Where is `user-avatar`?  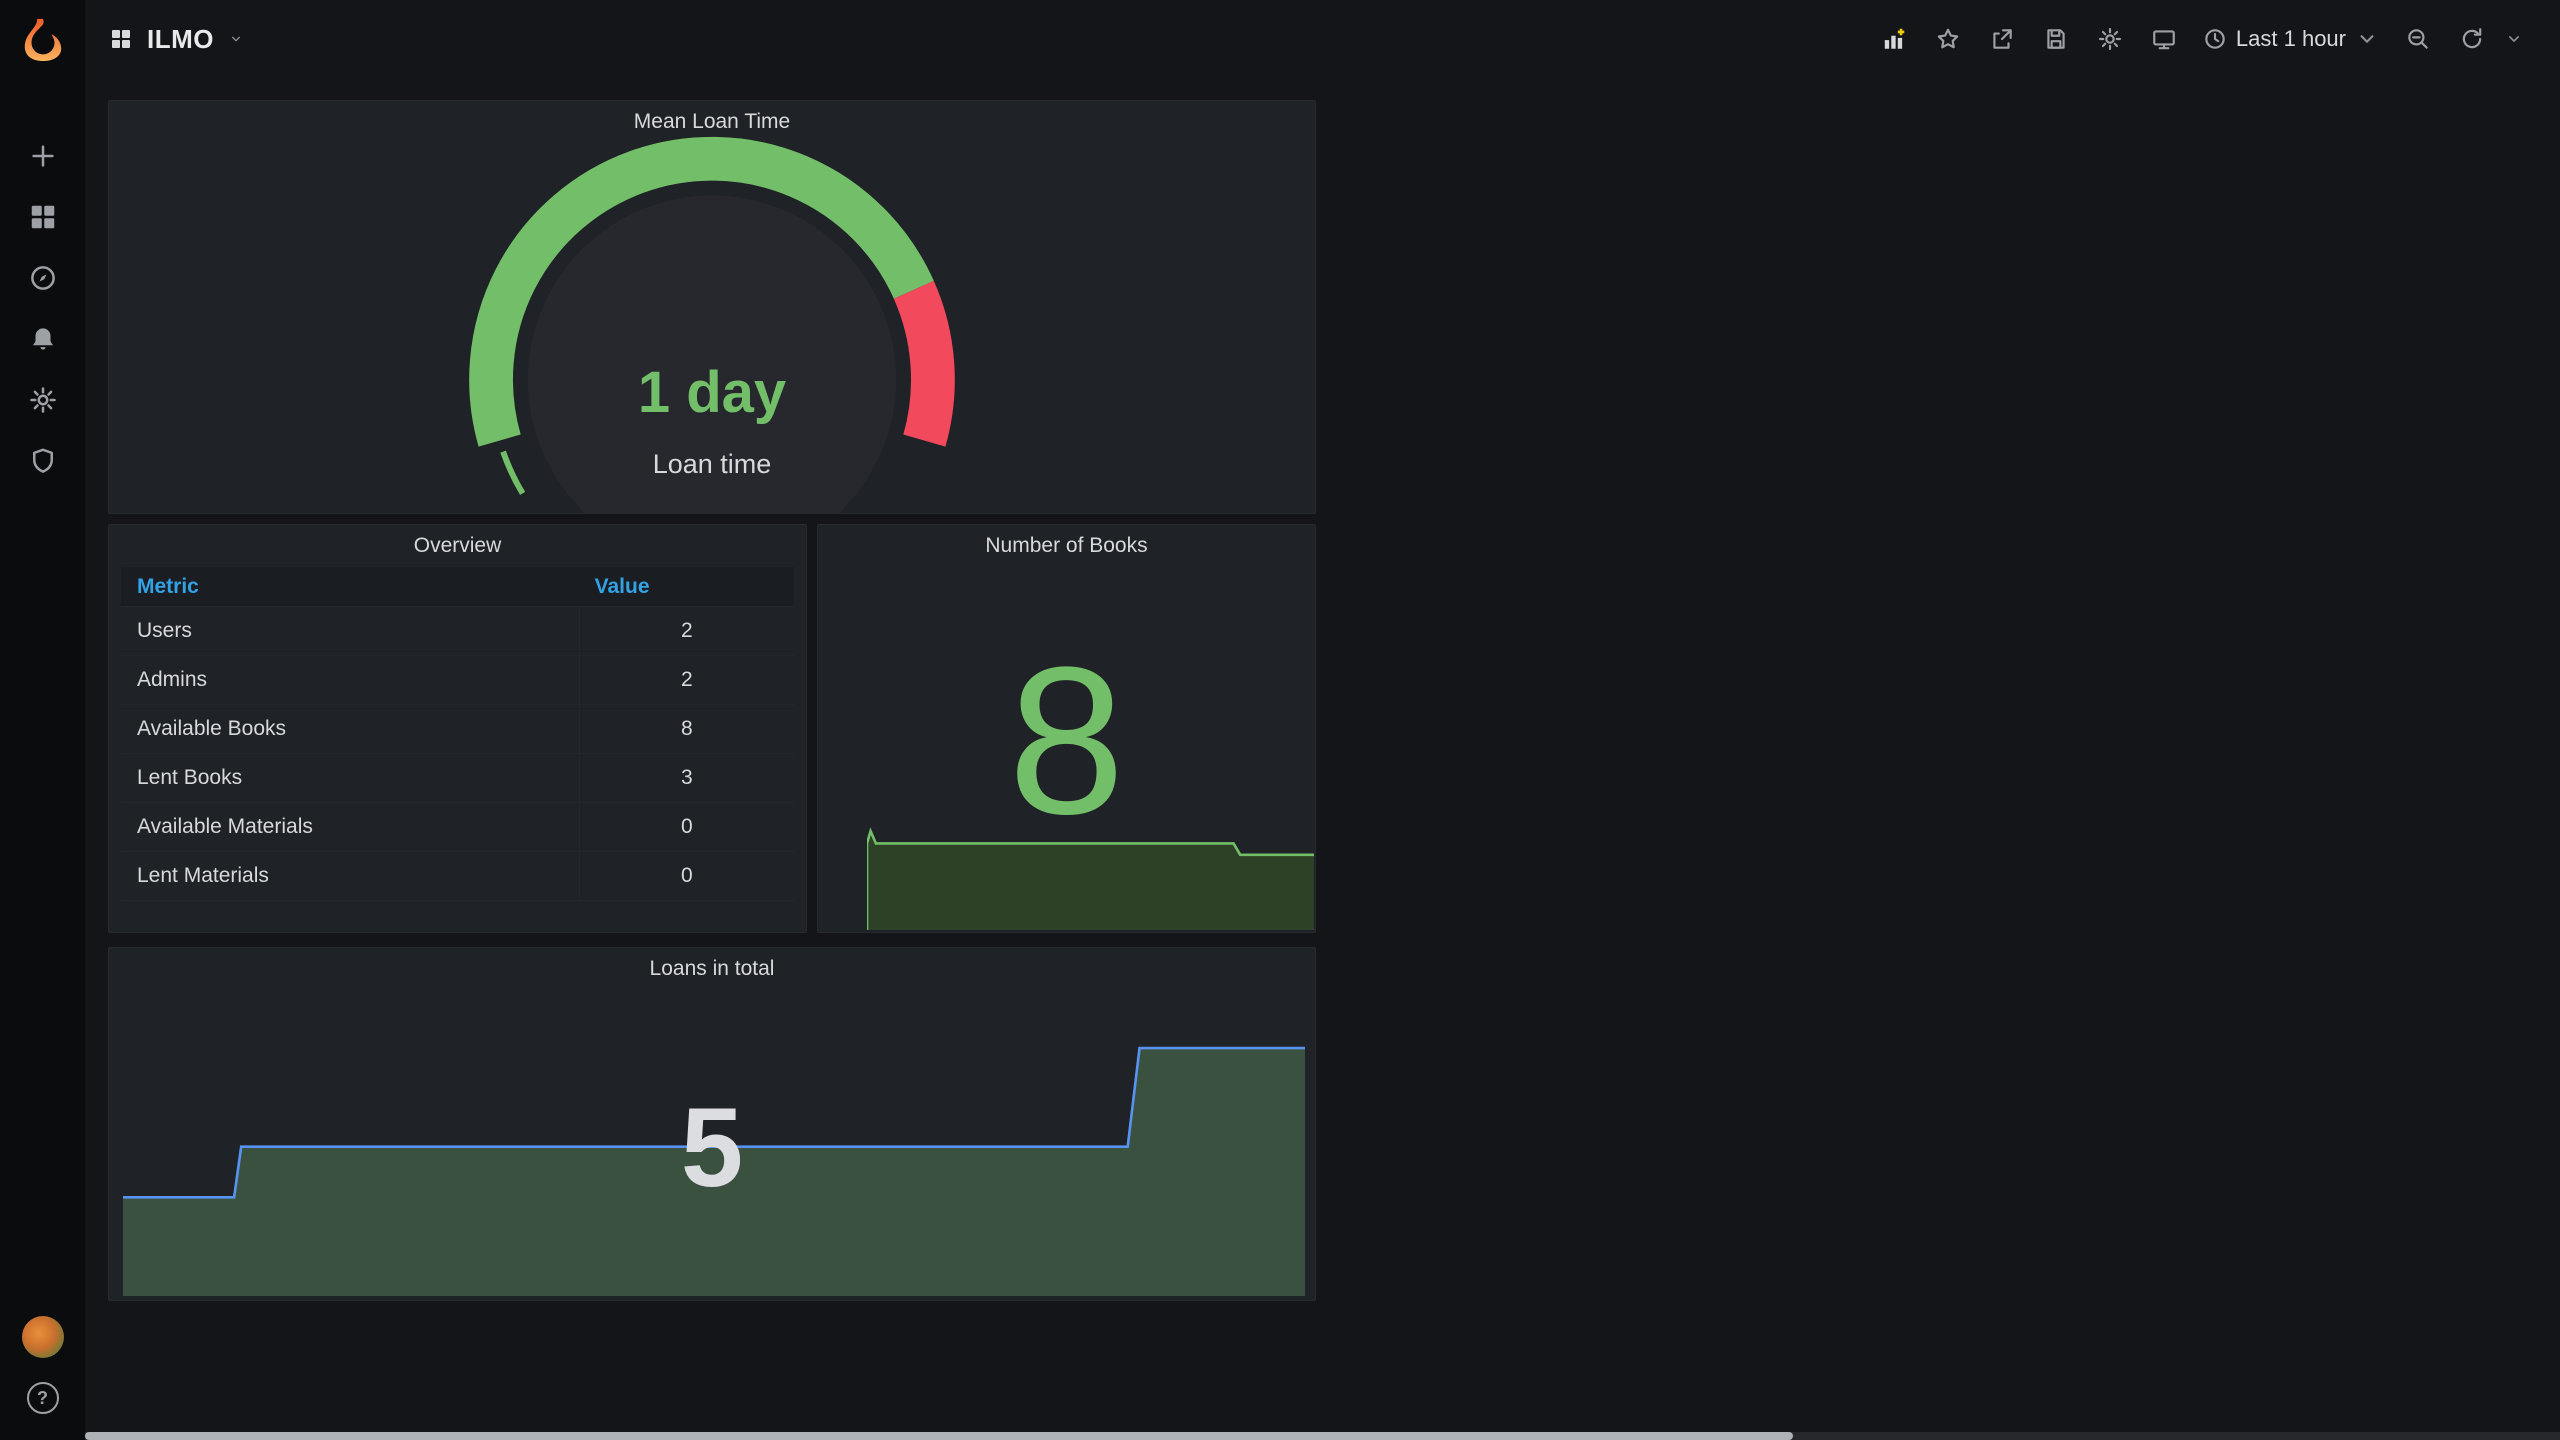 user-avatar is located at coordinates (42, 1337).